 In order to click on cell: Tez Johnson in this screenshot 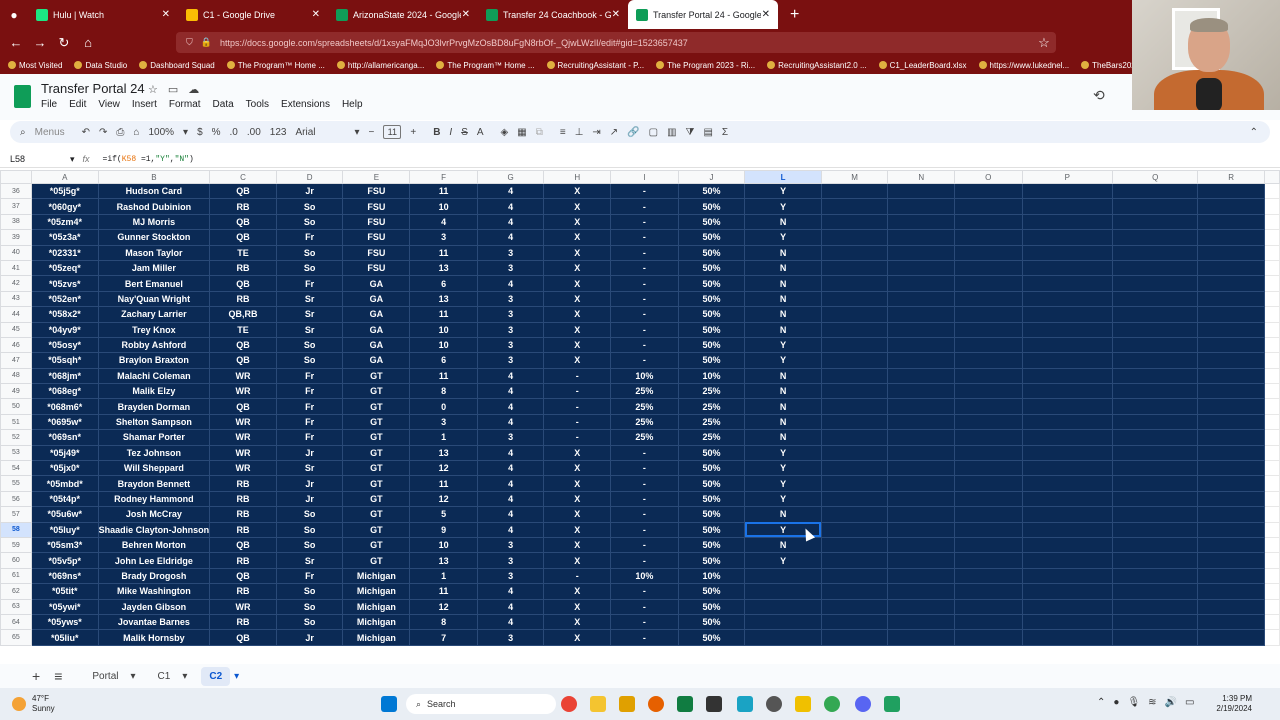, I will do `click(154, 453)`.